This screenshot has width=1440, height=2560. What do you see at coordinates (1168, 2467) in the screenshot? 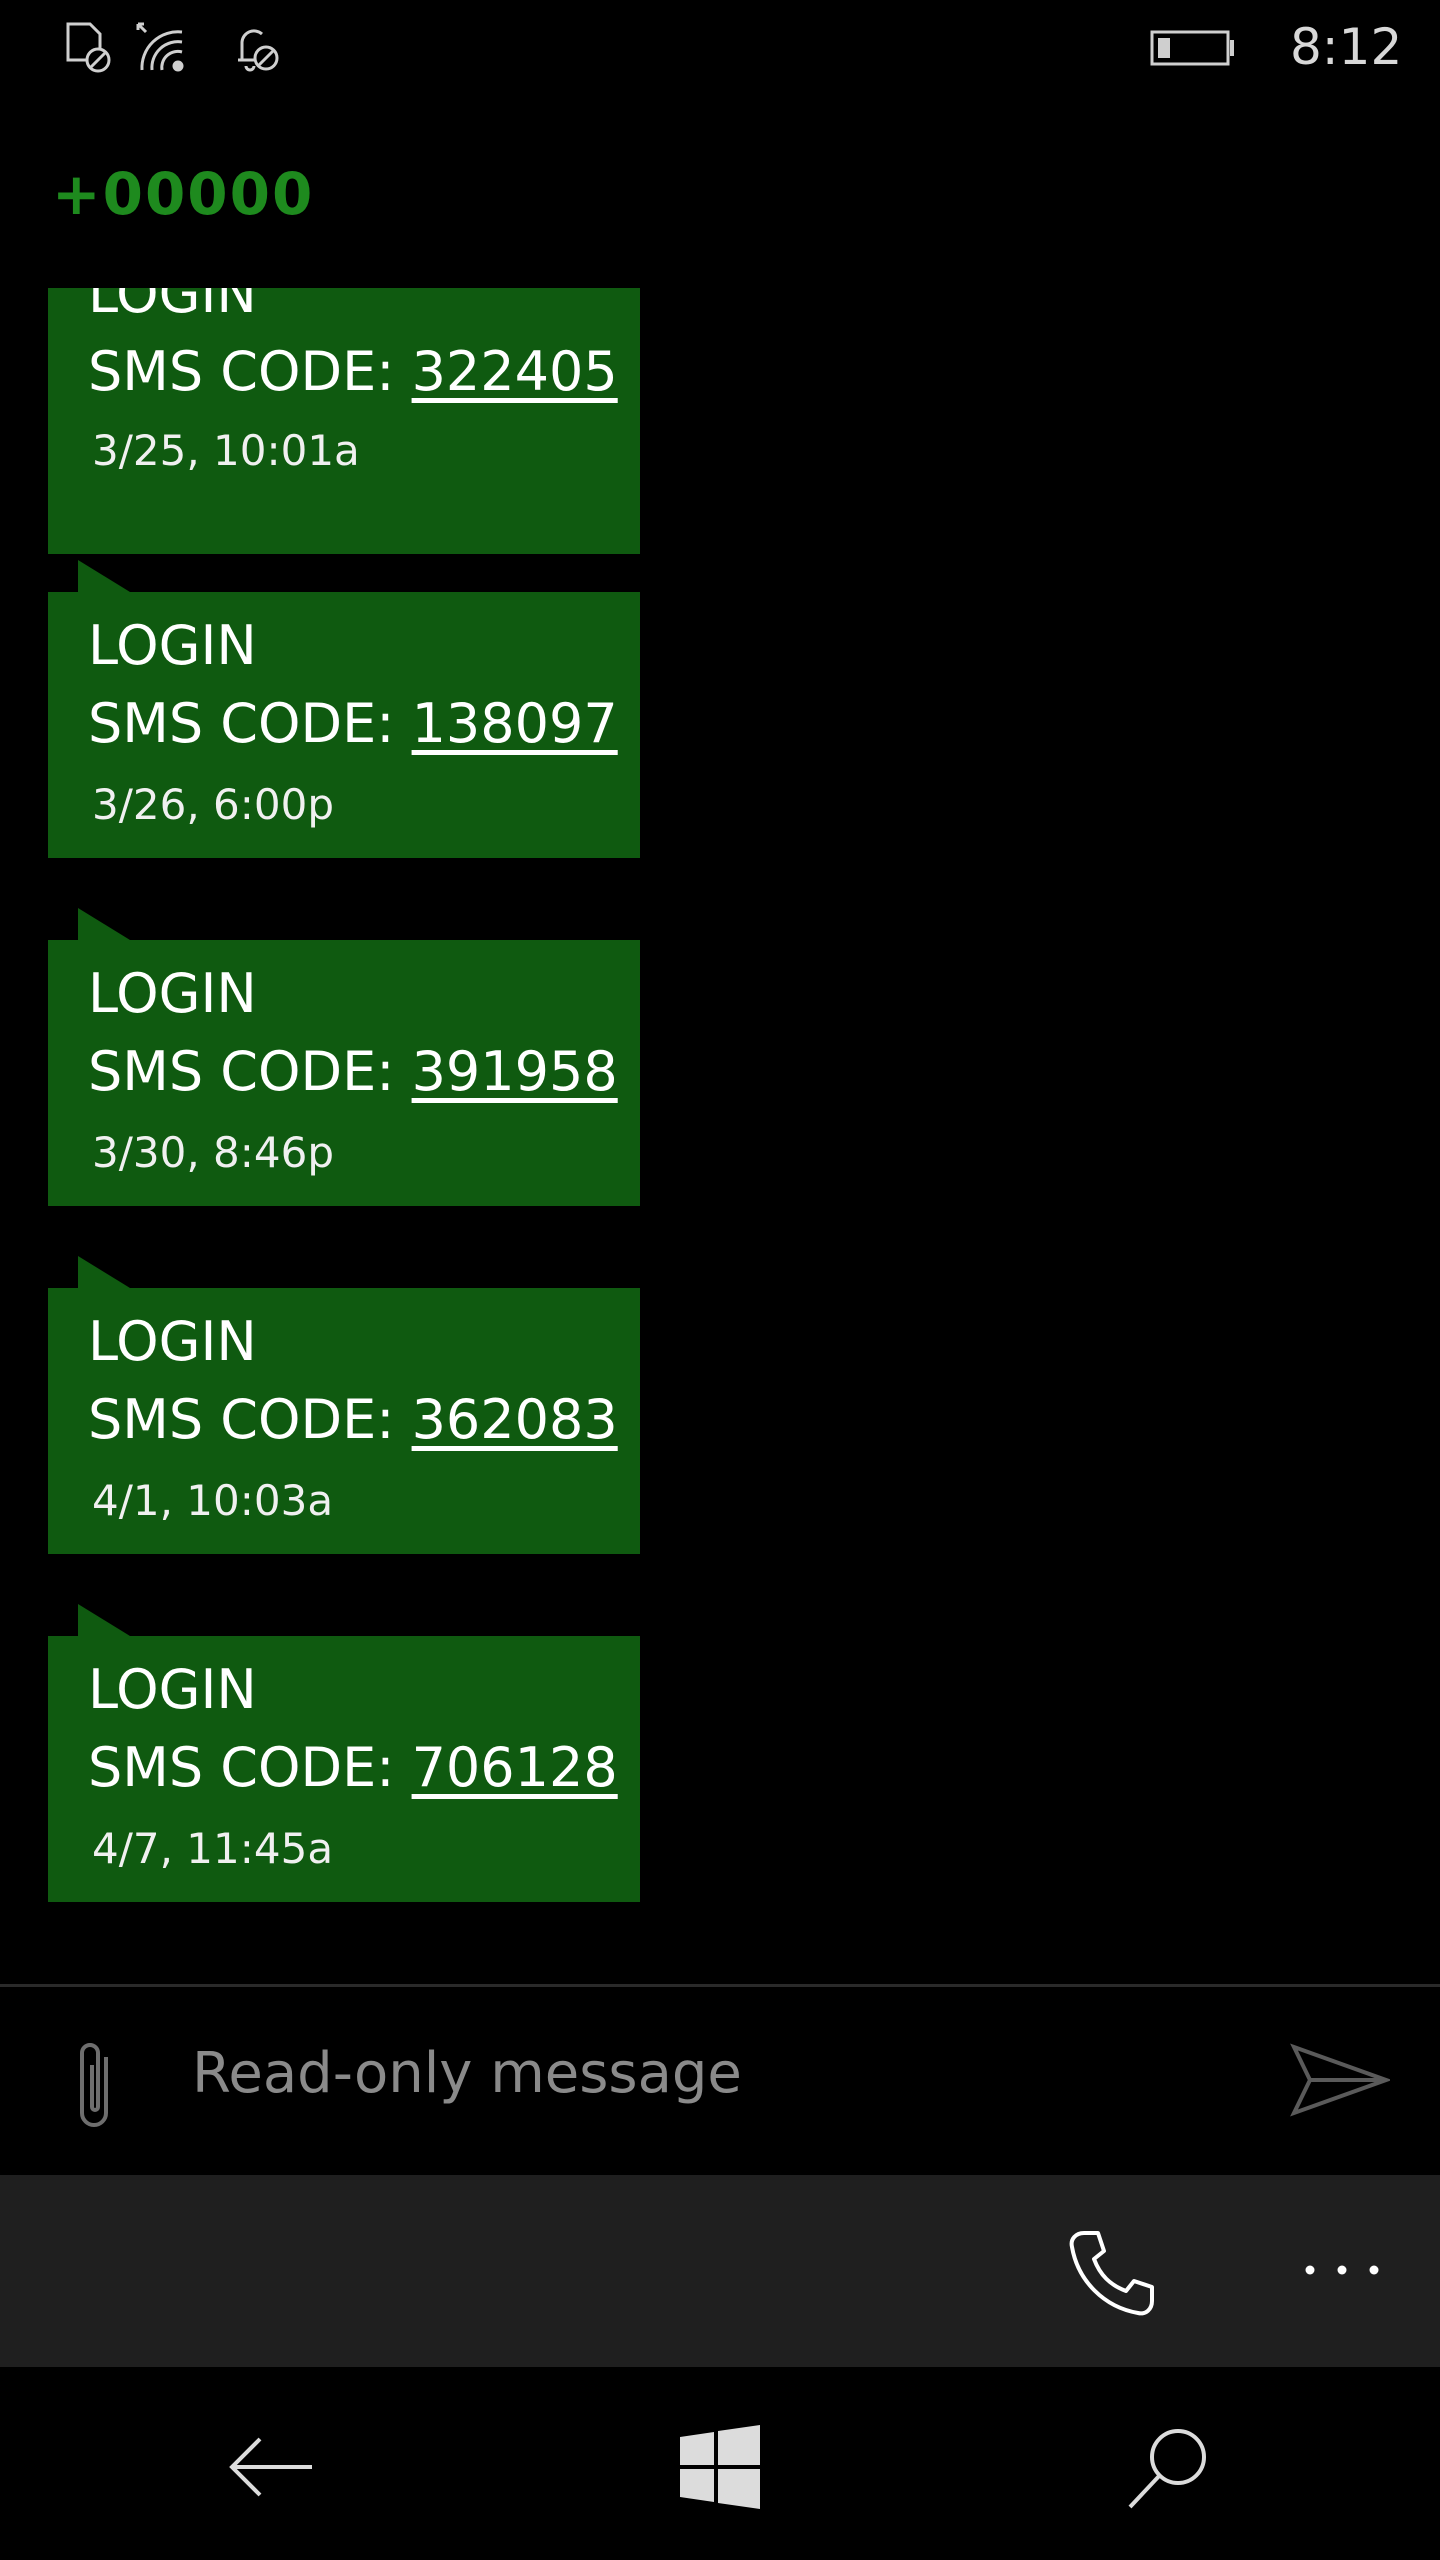
I see `search-icon` at bounding box center [1168, 2467].